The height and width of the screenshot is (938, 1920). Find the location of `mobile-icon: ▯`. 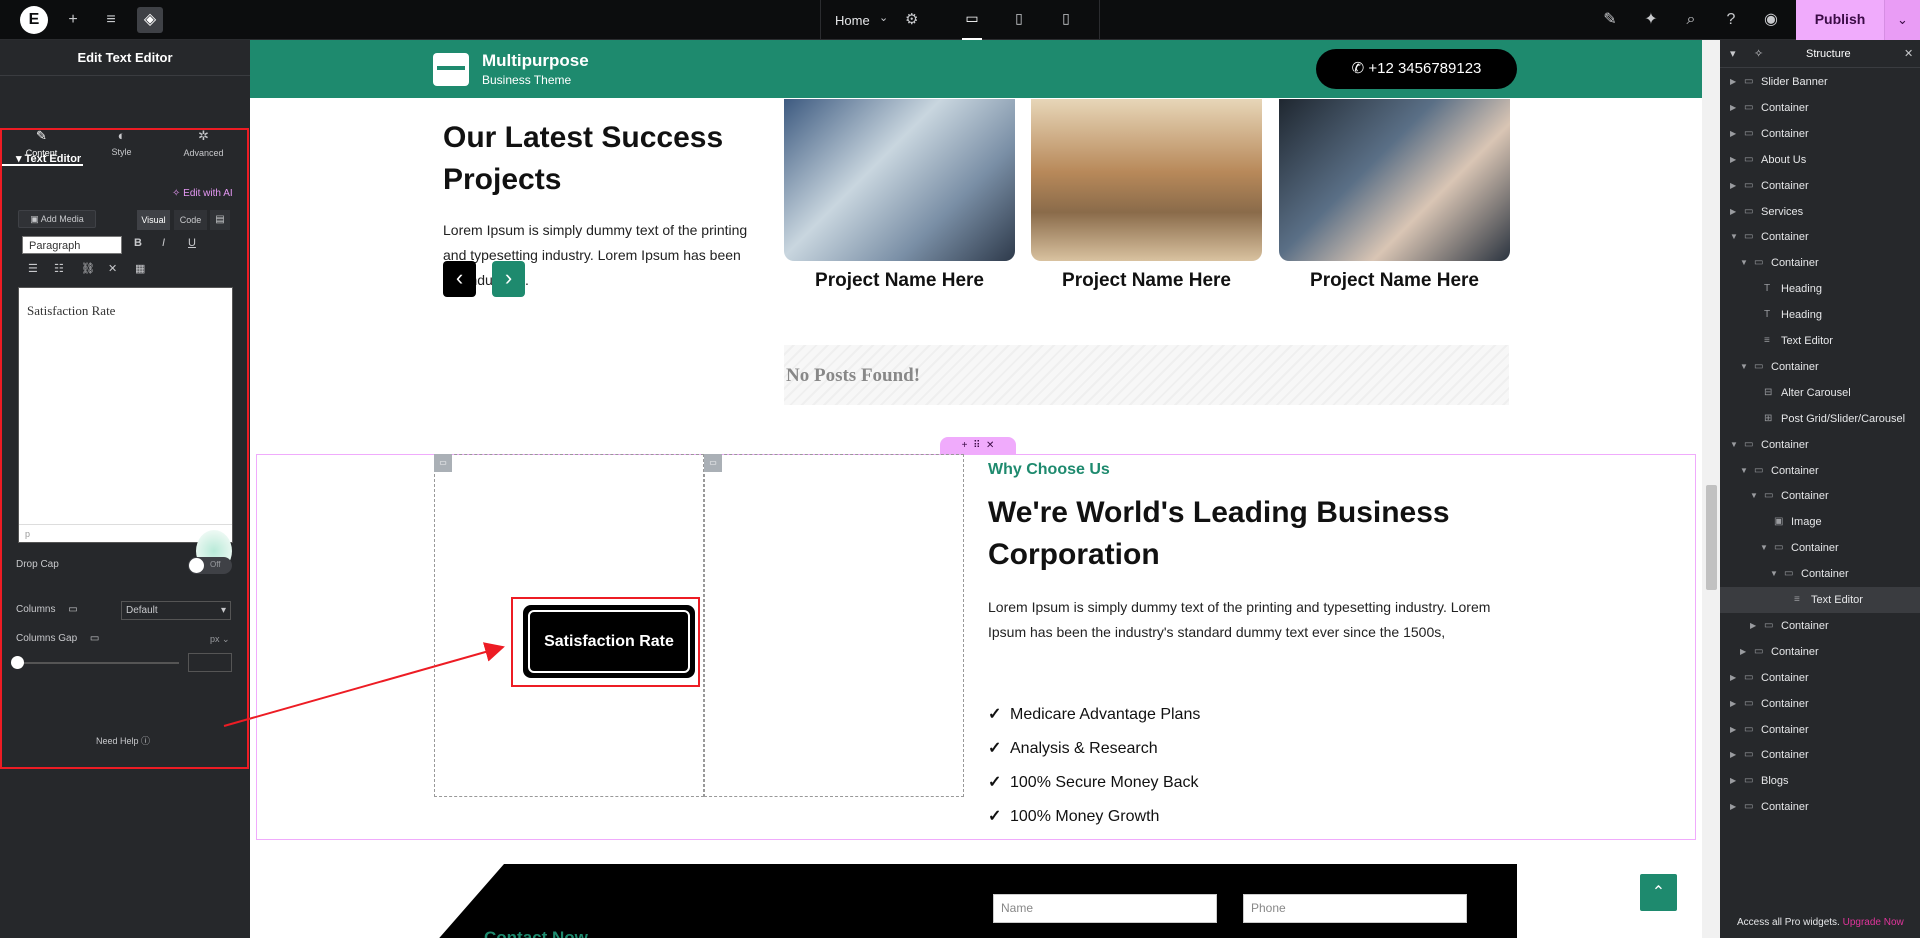

mobile-icon: ▯ is located at coordinates (1066, 20).